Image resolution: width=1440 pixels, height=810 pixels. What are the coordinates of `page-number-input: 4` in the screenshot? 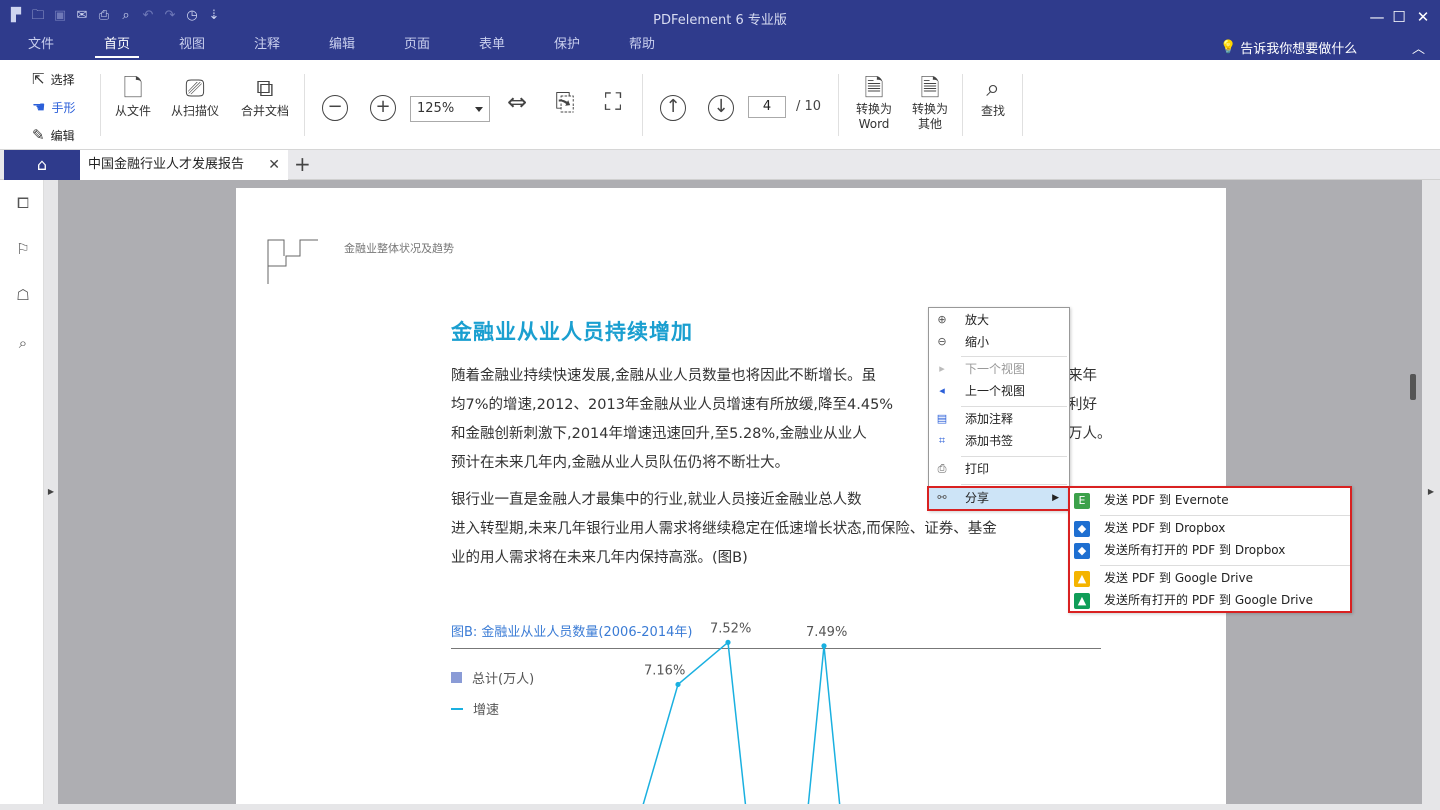 It's located at (767, 107).